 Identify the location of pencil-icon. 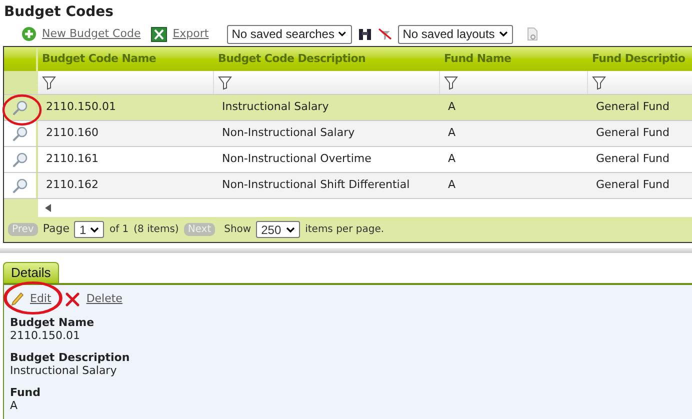
(17, 299).